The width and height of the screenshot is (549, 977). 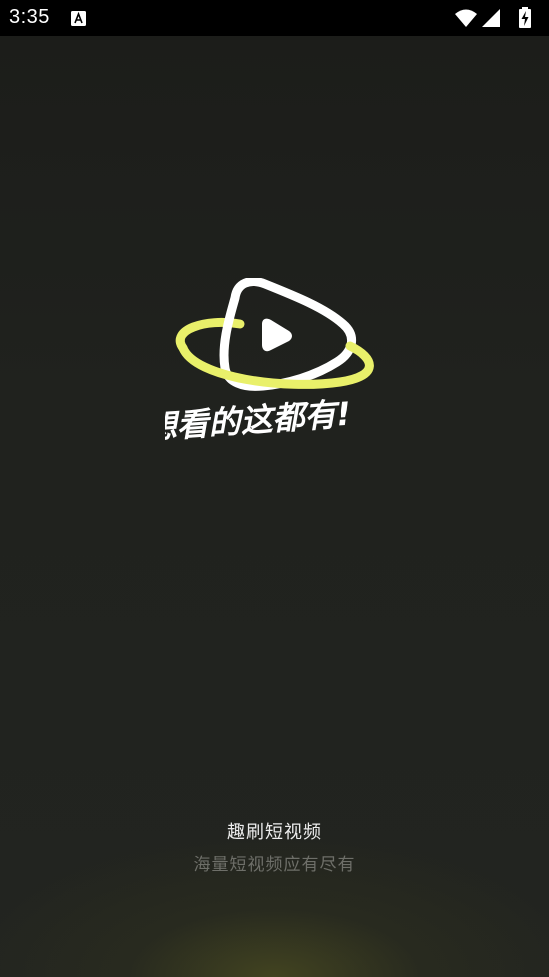 I want to click on app-logo: 想看的这都有!, so click(x=269, y=362).